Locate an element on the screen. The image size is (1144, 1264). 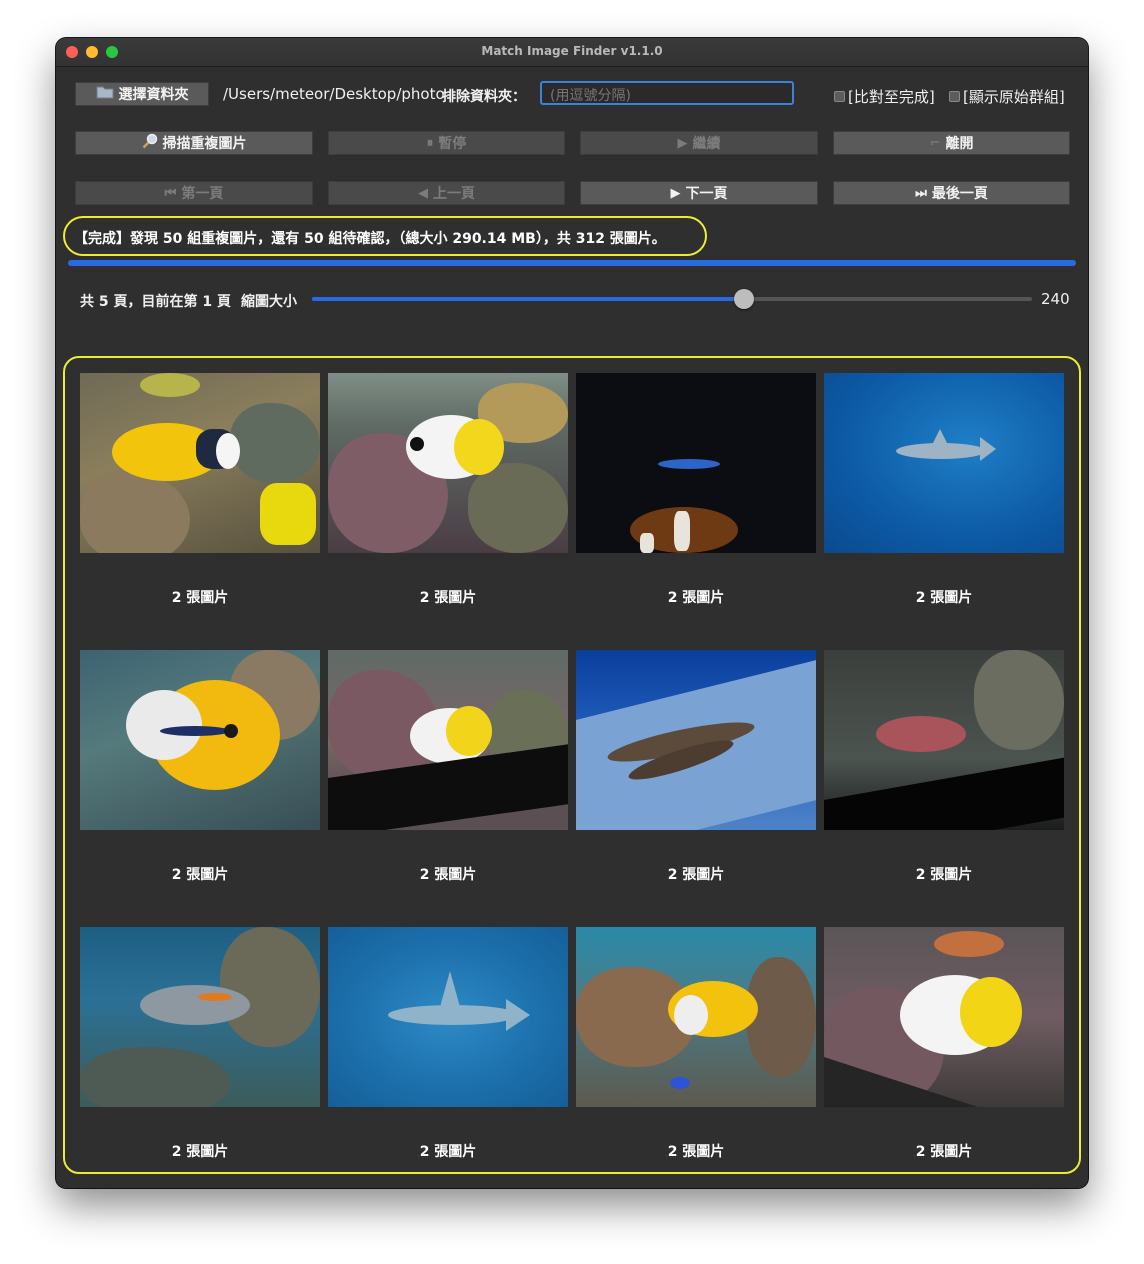
show-original-groups-label: [顯示原始群組] is located at coordinates (1014, 97).